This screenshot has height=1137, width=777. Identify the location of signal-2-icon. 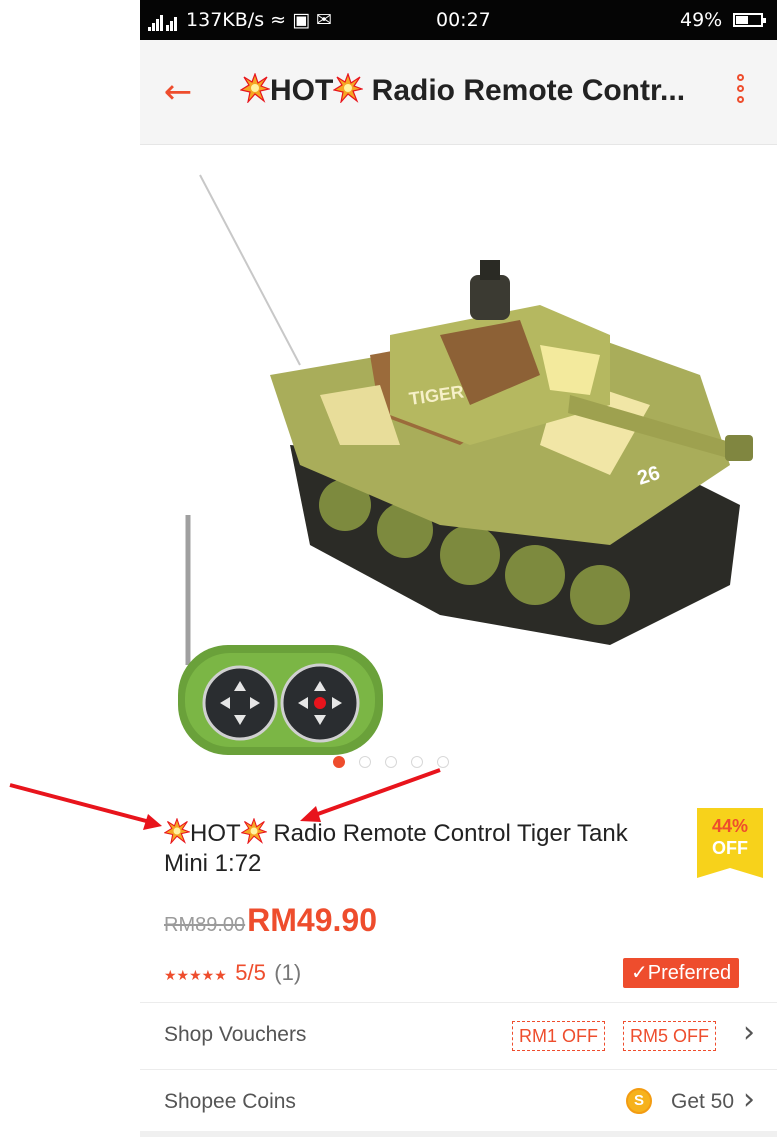
(172, 20).